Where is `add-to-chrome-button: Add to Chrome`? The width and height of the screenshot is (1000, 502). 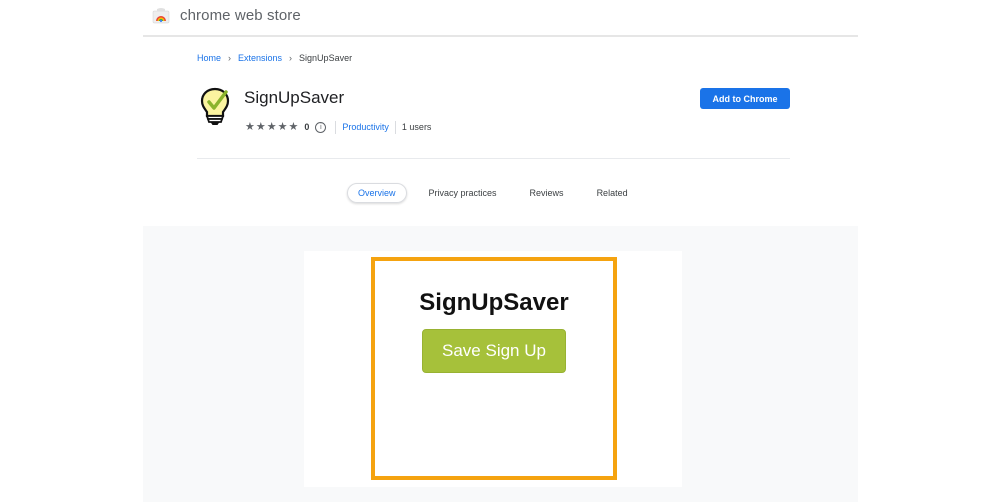 add-to-chrome-button: Add to Chrome is located at coordinates (745, 98).